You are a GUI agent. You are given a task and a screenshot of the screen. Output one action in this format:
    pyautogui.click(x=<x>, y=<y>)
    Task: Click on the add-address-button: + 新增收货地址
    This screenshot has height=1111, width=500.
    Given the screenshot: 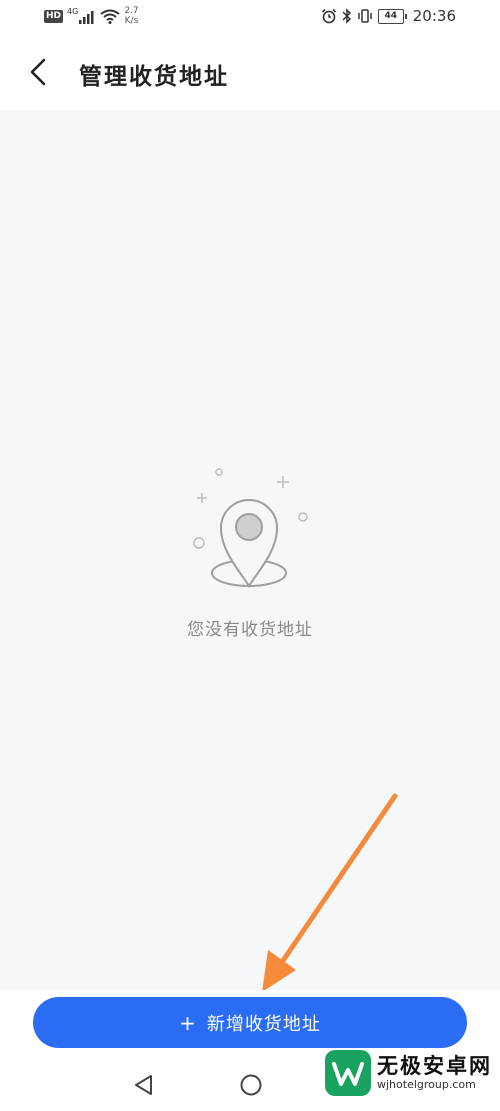 What is the action you would take?
    pyautogui.click(x=250, y=1022)
    